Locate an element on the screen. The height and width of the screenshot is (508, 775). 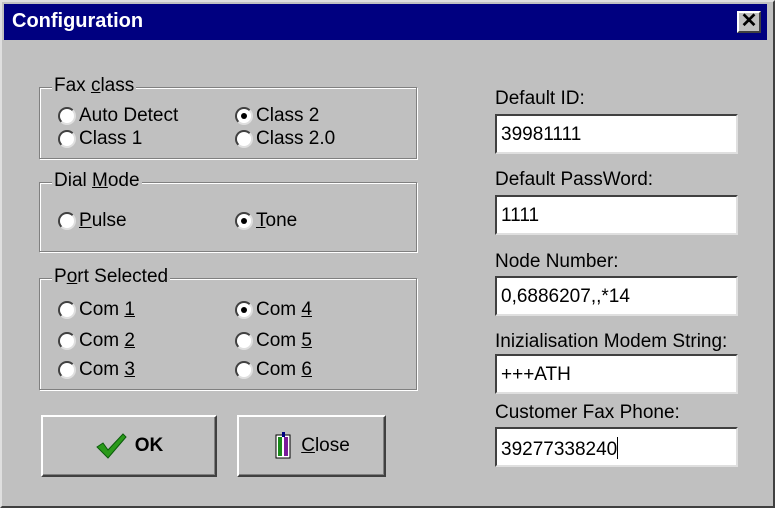
radio-com-1: Com 1 is located at coordinates (96, 310).